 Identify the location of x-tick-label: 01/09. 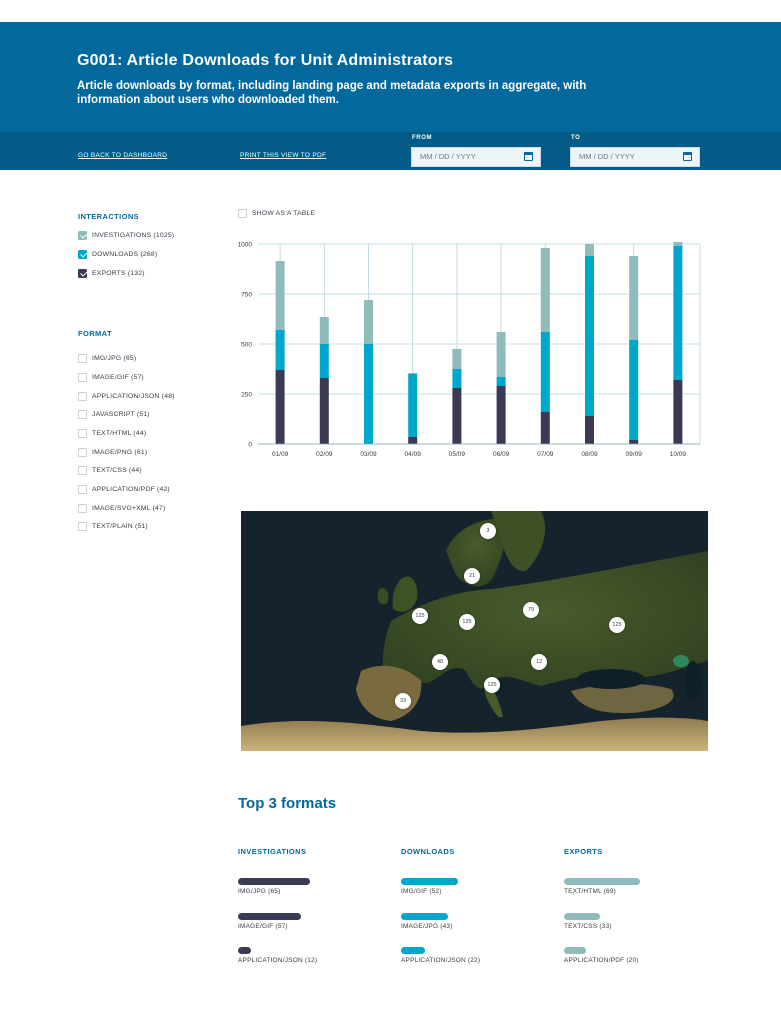
(280, 454).